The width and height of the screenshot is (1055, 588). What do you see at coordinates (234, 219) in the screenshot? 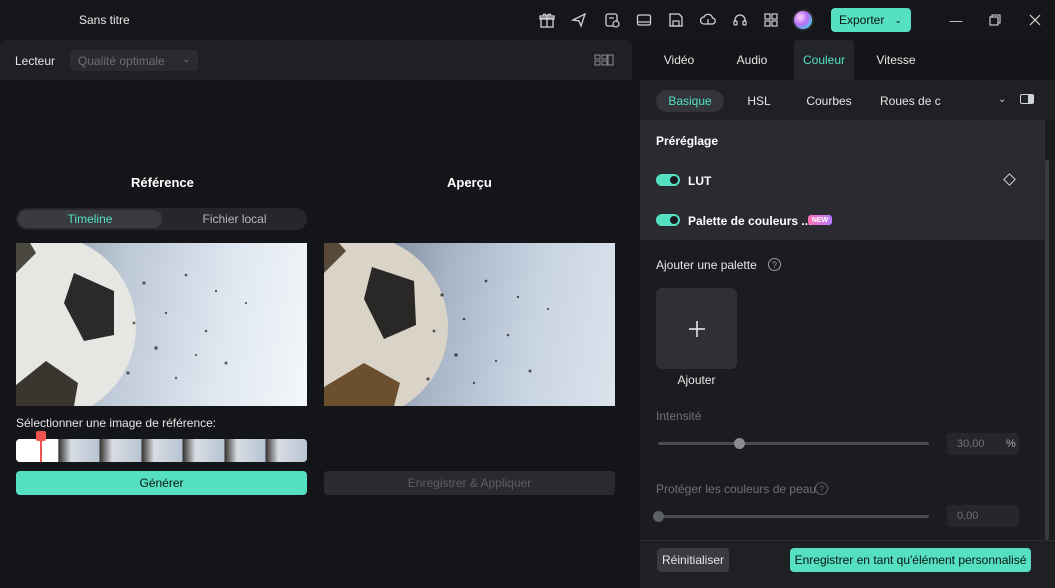
I see `tab-local-file: Fichier local` at bounding box center [234, 219].